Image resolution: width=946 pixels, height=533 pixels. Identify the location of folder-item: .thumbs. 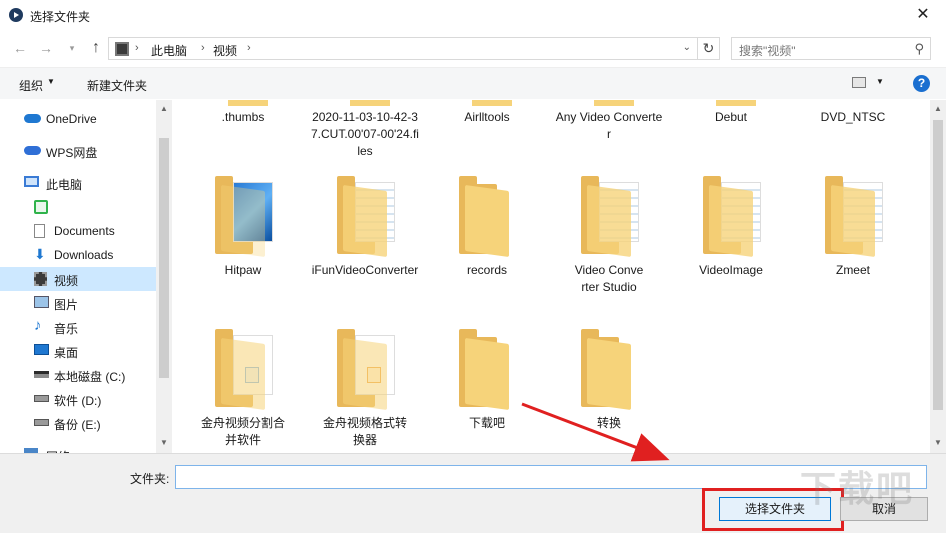
(243, 117).